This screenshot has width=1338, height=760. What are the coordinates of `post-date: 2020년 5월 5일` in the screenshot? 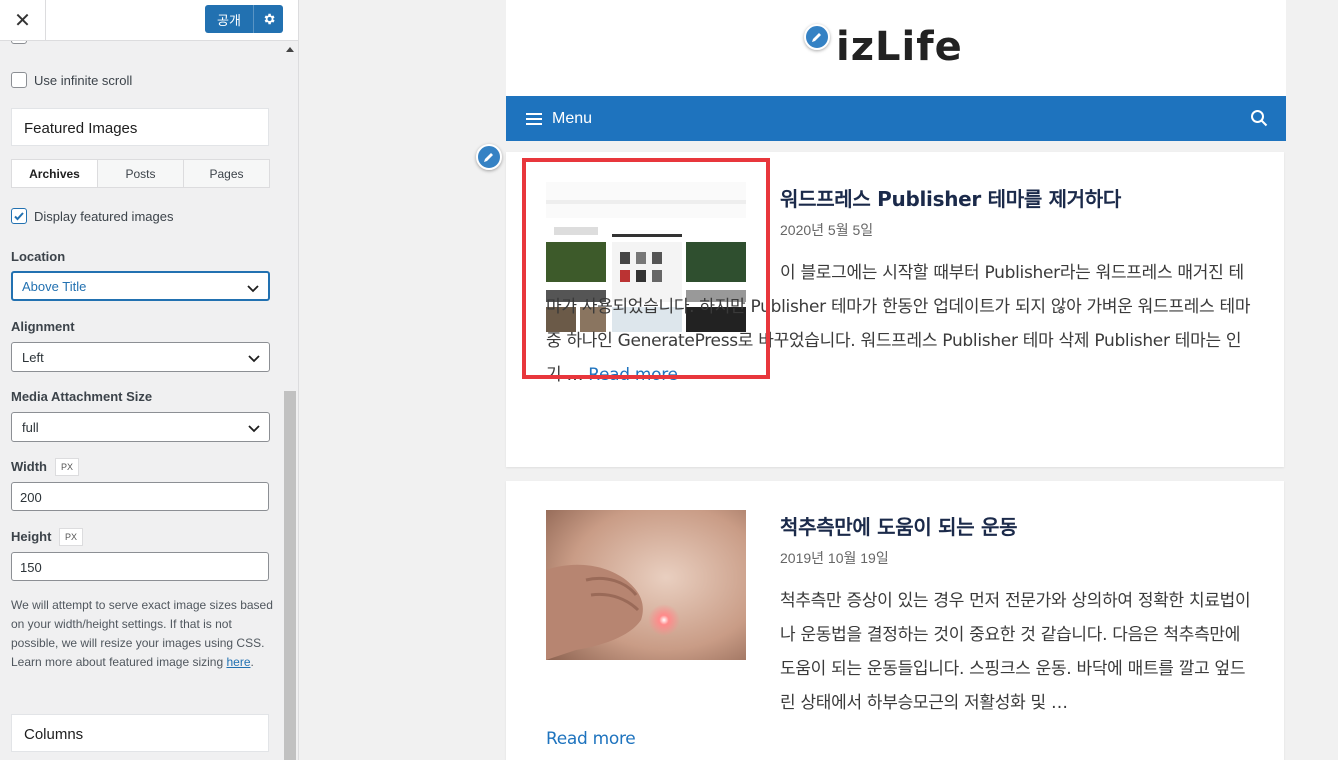 It's located at (826, 230).